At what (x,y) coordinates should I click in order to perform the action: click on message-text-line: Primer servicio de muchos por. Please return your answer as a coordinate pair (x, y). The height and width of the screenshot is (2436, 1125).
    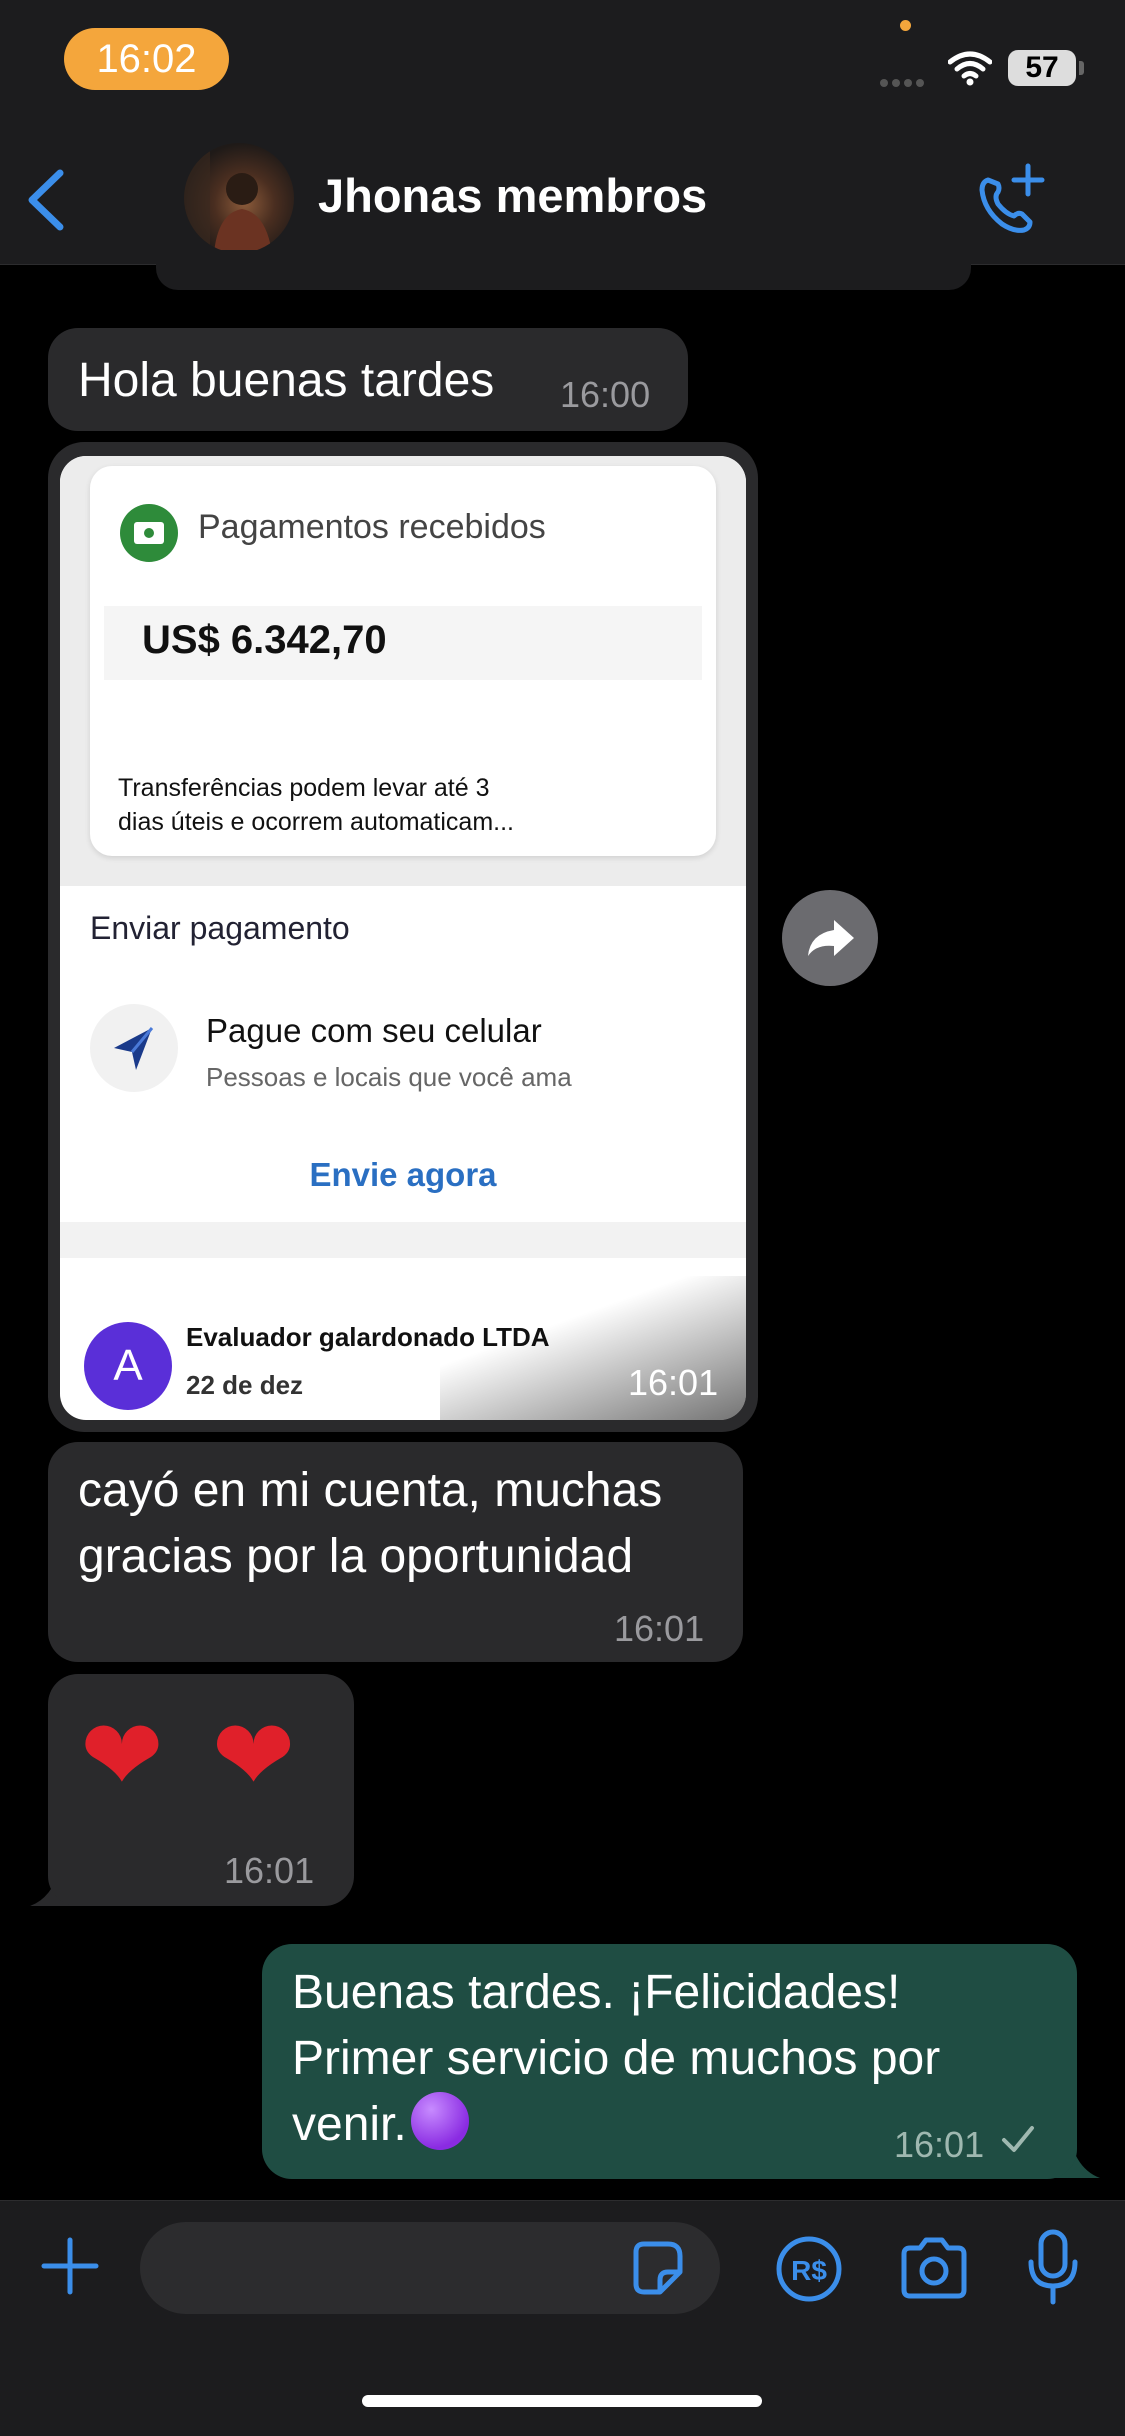
    Looking at the image, I should click on (616, 2058).